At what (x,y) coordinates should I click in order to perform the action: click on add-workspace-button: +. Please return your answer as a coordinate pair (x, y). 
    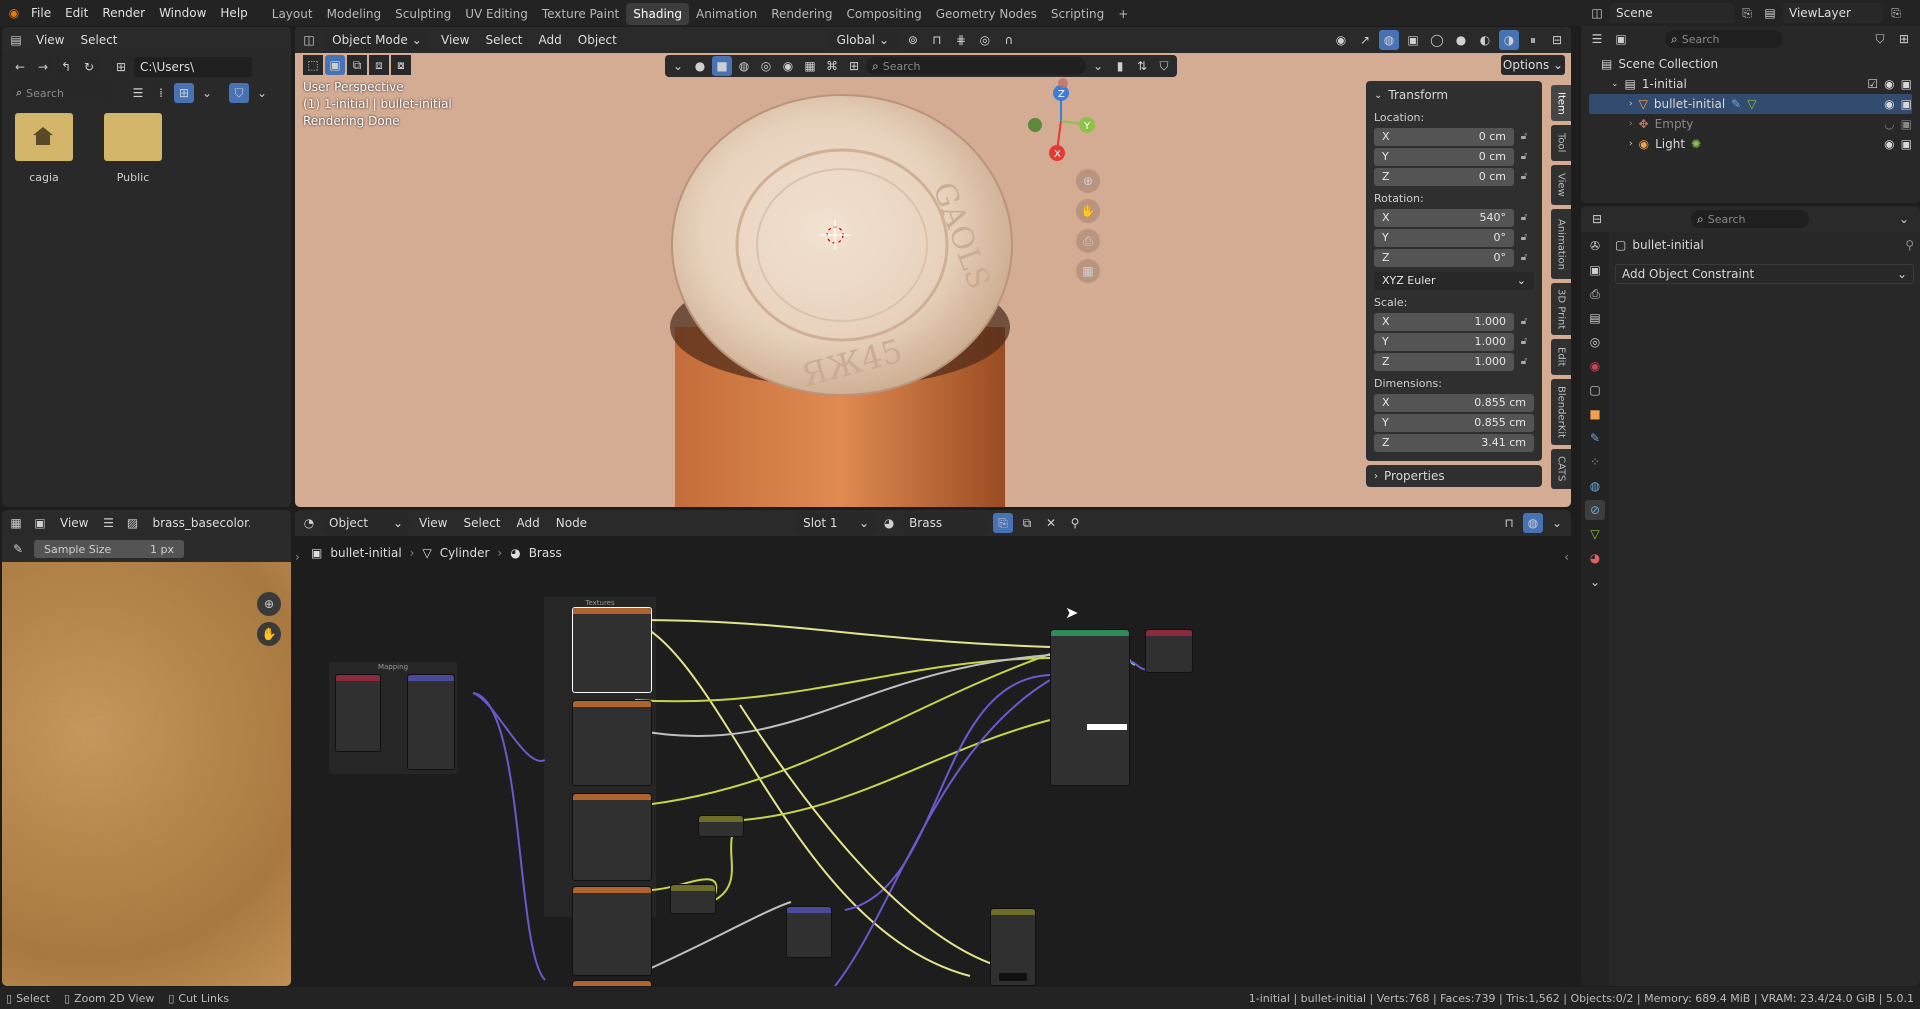
    Looking at the image, I should click on (1123, 14).